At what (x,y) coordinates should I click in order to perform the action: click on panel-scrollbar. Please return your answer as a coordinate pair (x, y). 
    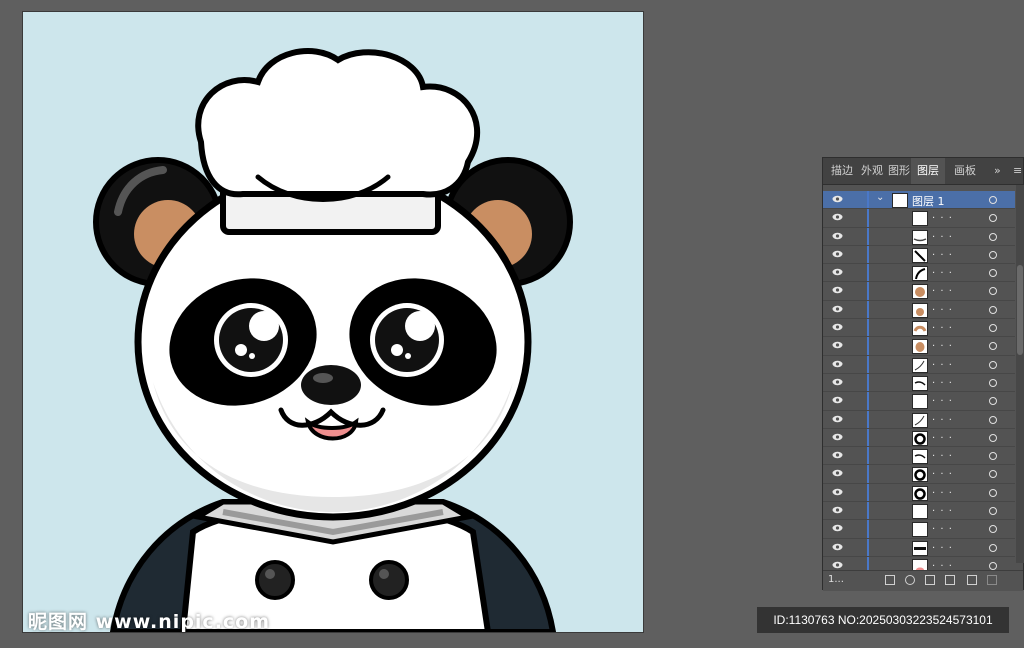
    Looking at the image, I should click on (1020, 374).